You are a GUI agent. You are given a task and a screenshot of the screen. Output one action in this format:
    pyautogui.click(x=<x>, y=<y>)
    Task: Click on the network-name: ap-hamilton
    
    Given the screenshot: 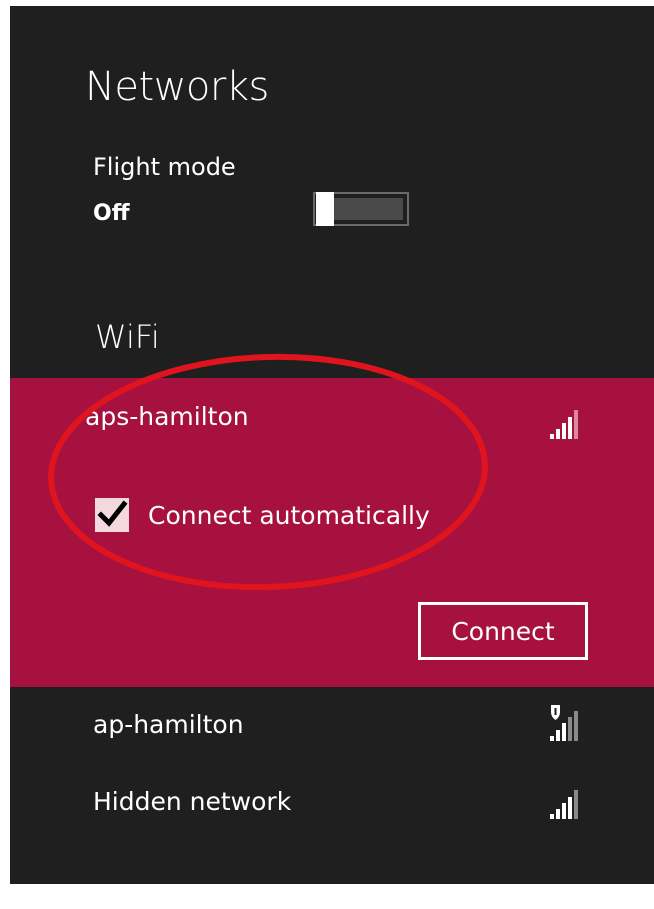 What is the action you would take?
    pyautogui.click(x=168, y=724)
    